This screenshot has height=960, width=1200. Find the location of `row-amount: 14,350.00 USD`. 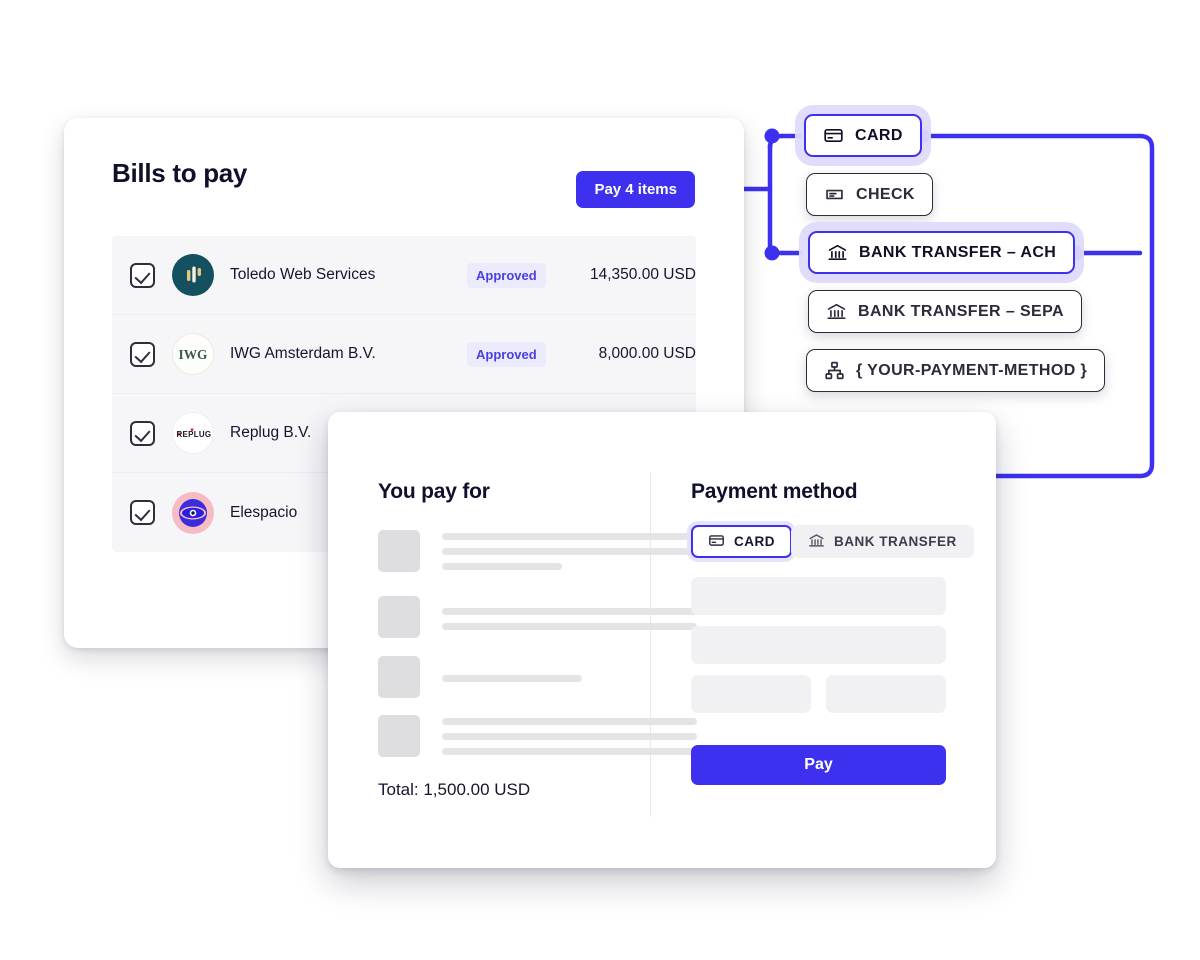

row-amount: 14,350.00 USD is located at coordinates (643, 274).